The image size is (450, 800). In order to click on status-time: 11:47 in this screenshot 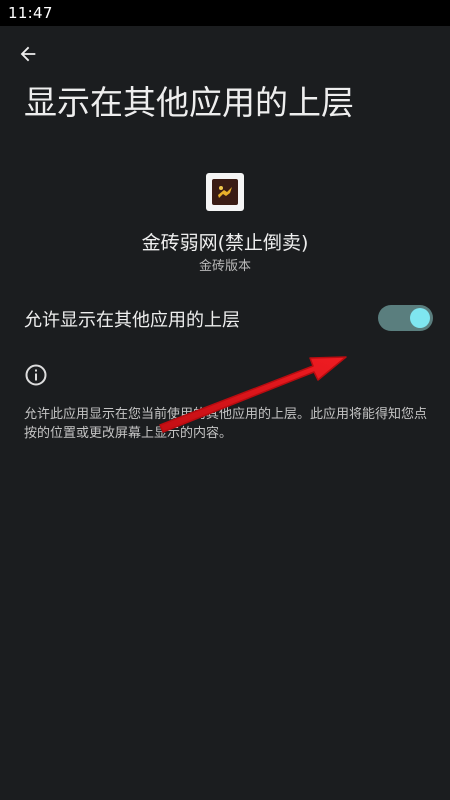, I will do `click(30, 13)`.